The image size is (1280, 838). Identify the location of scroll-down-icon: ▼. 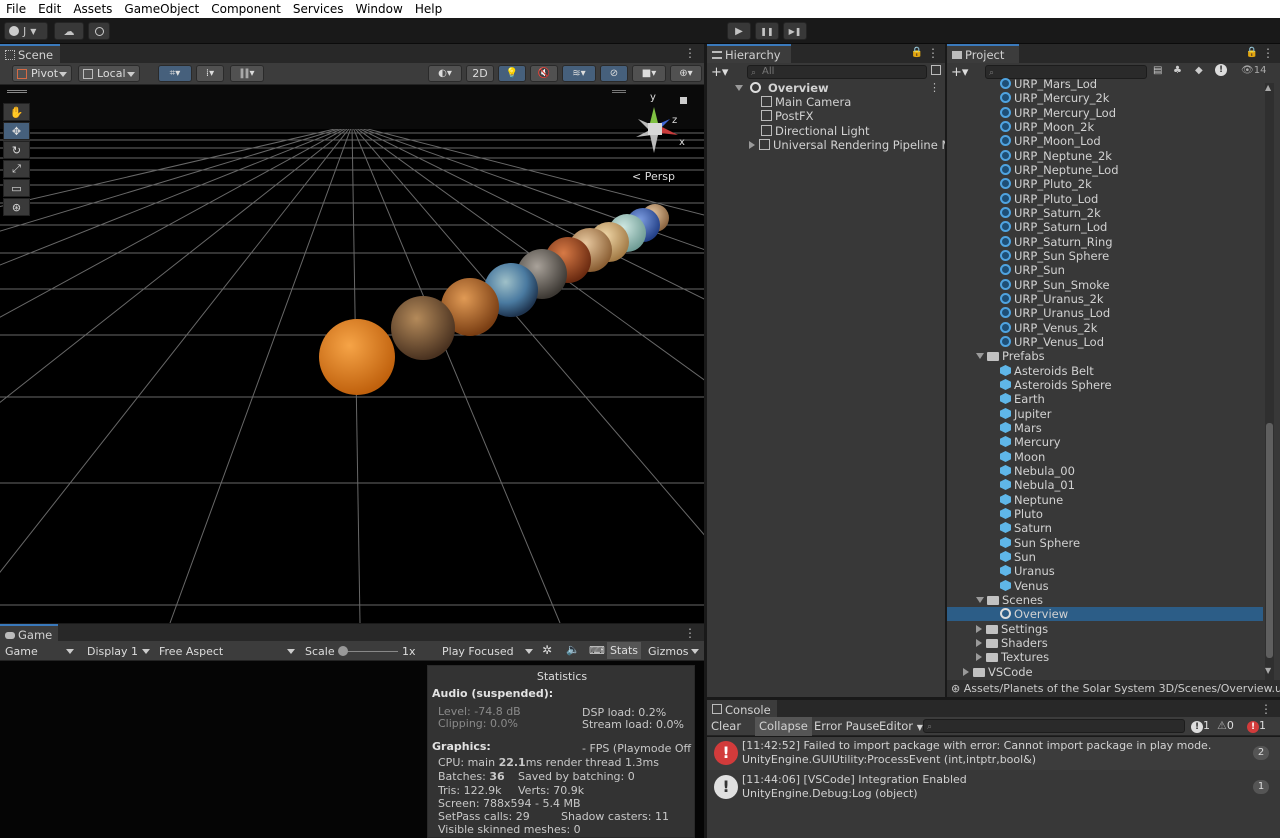
(1268, 670).